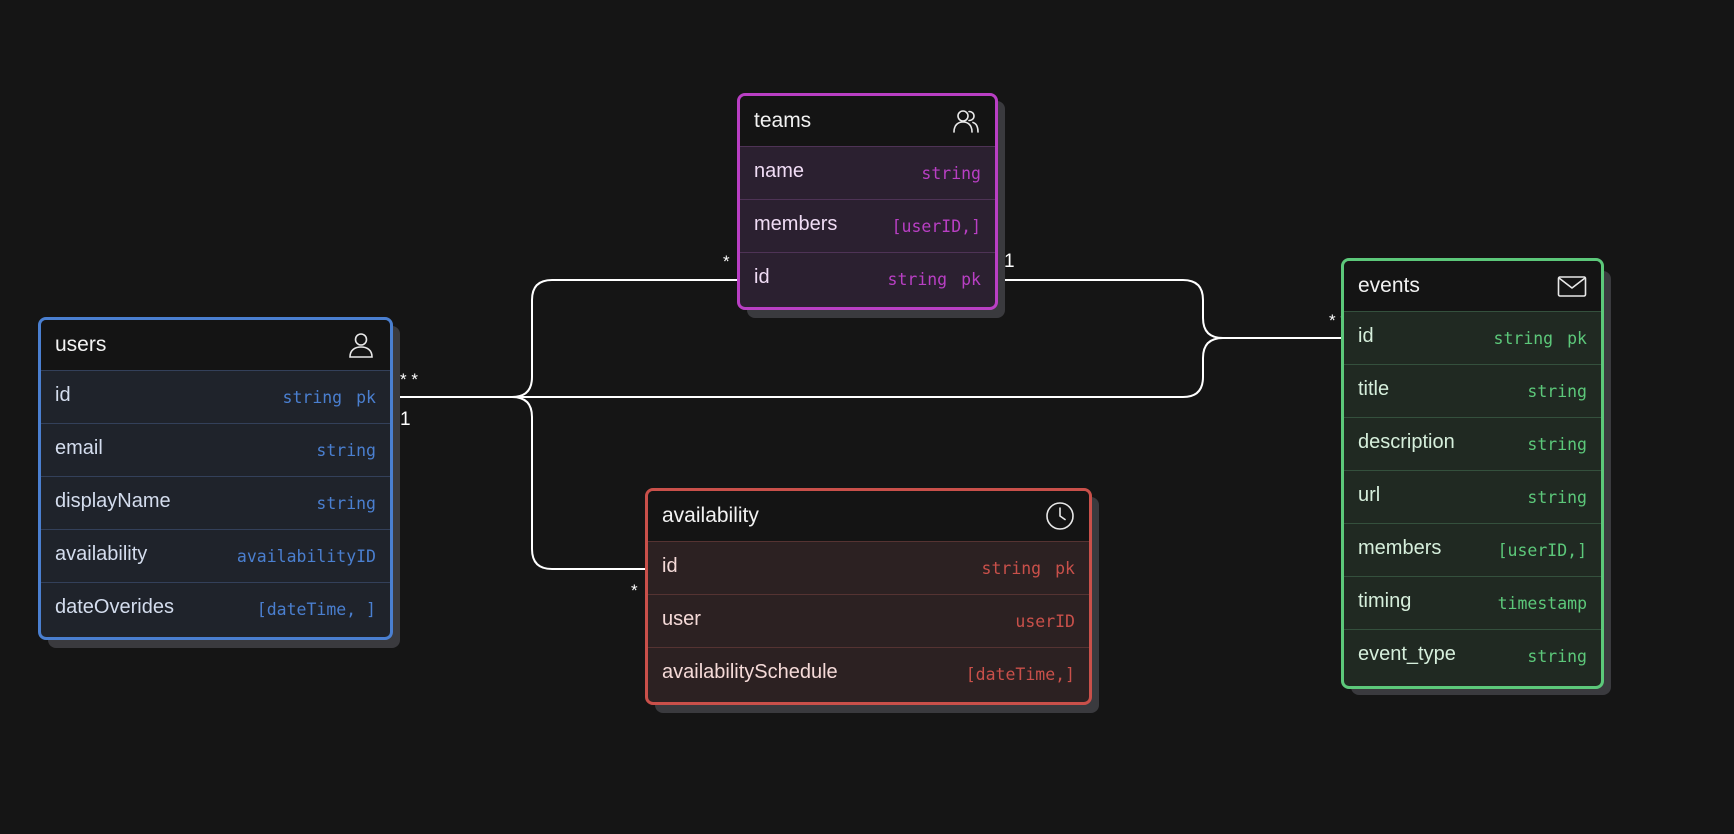 Image resolution: width=1734 pixels, height=834 pixels. What do you see at coordinates (750, 672) in the screenshot?
I see `field-name: availabilitySchedule` at bounding box center [750, 672].